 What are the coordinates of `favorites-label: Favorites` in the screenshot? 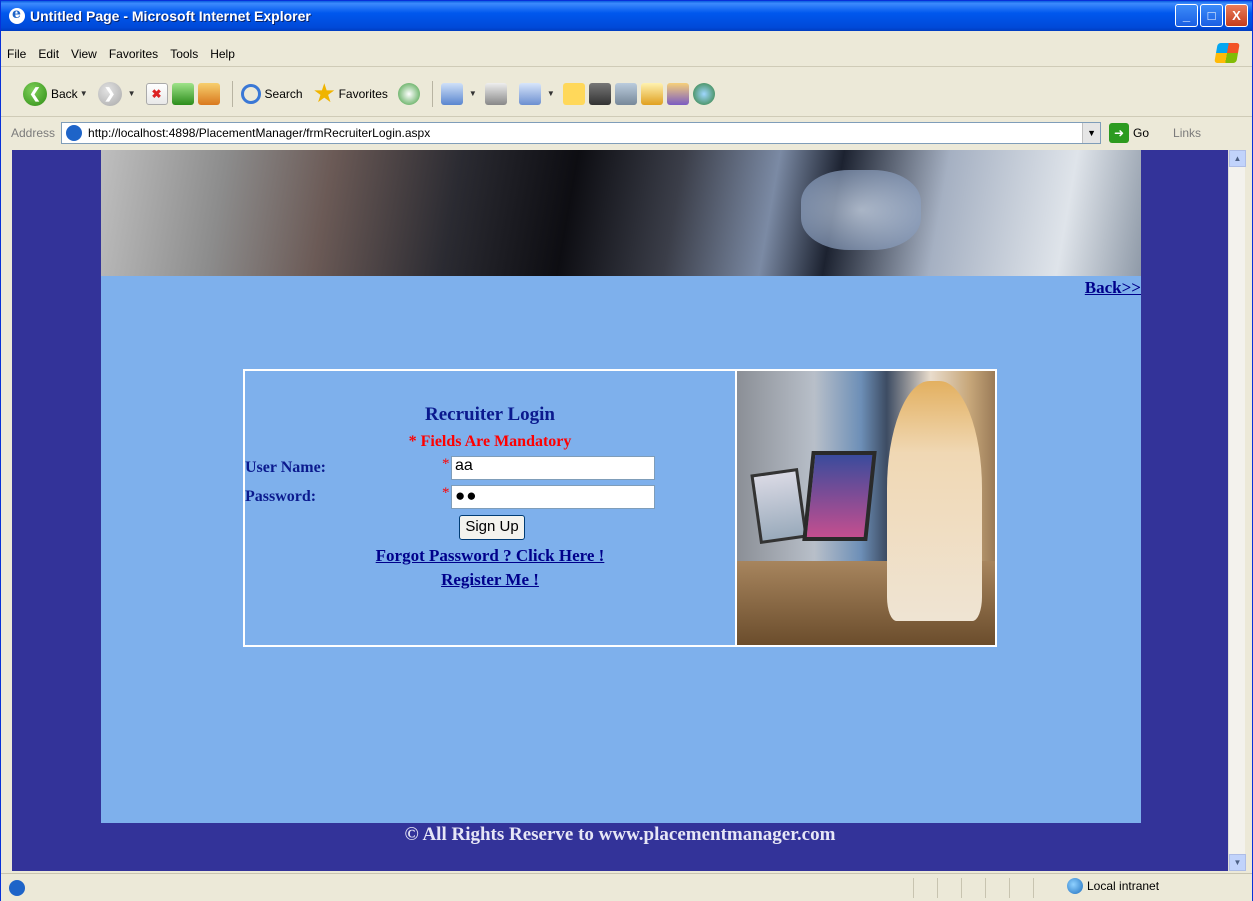 It's located at (363, 93).